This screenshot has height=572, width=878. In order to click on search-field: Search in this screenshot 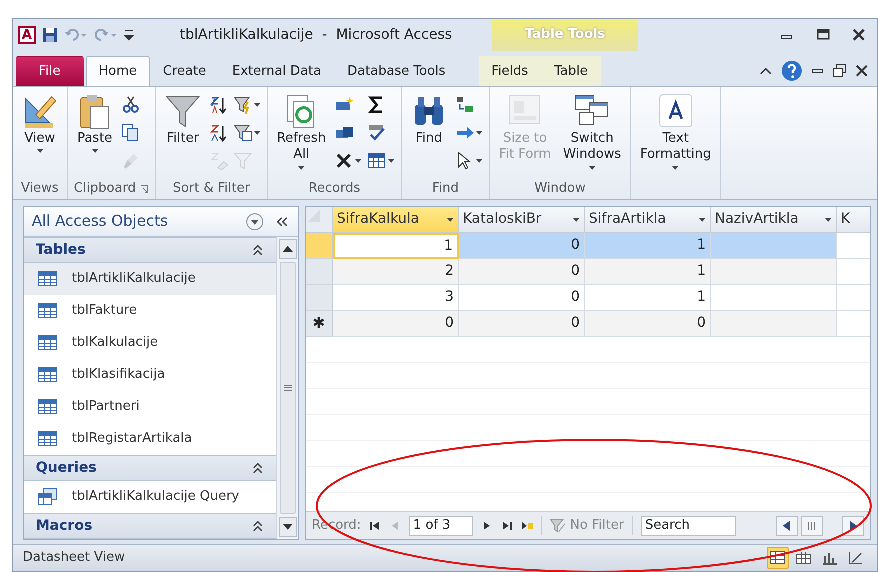, I will do `click(688, 526)`.